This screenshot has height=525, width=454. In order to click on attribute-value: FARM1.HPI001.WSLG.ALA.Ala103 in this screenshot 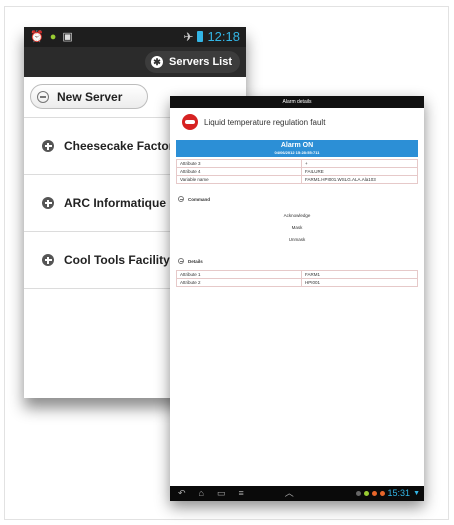, I will do `click(359, 179)`.